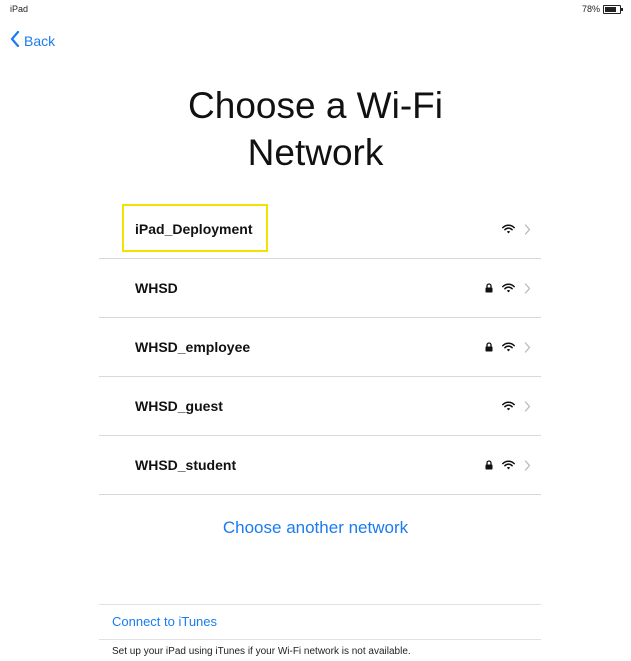 This screenshot has height=661, width=631. What do you see at coordinates (15, 40) in the screenshot?
I see `chevron-left-icon` at bounding box center [15, 40].